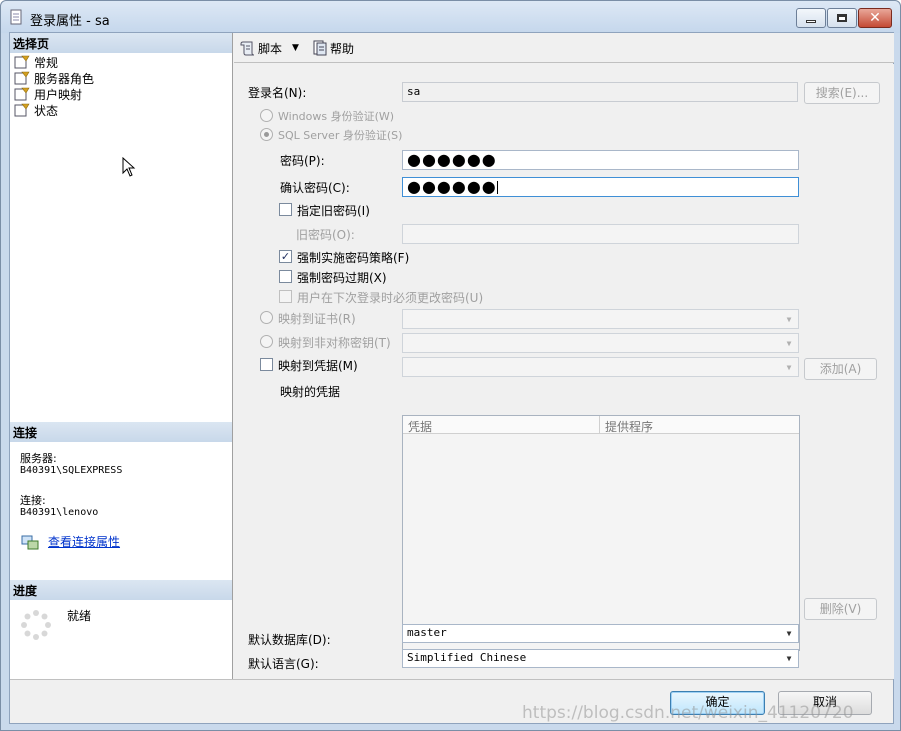 The image size is (901, 731). I want to click on page-item-label: 状态, so click(46, 110).